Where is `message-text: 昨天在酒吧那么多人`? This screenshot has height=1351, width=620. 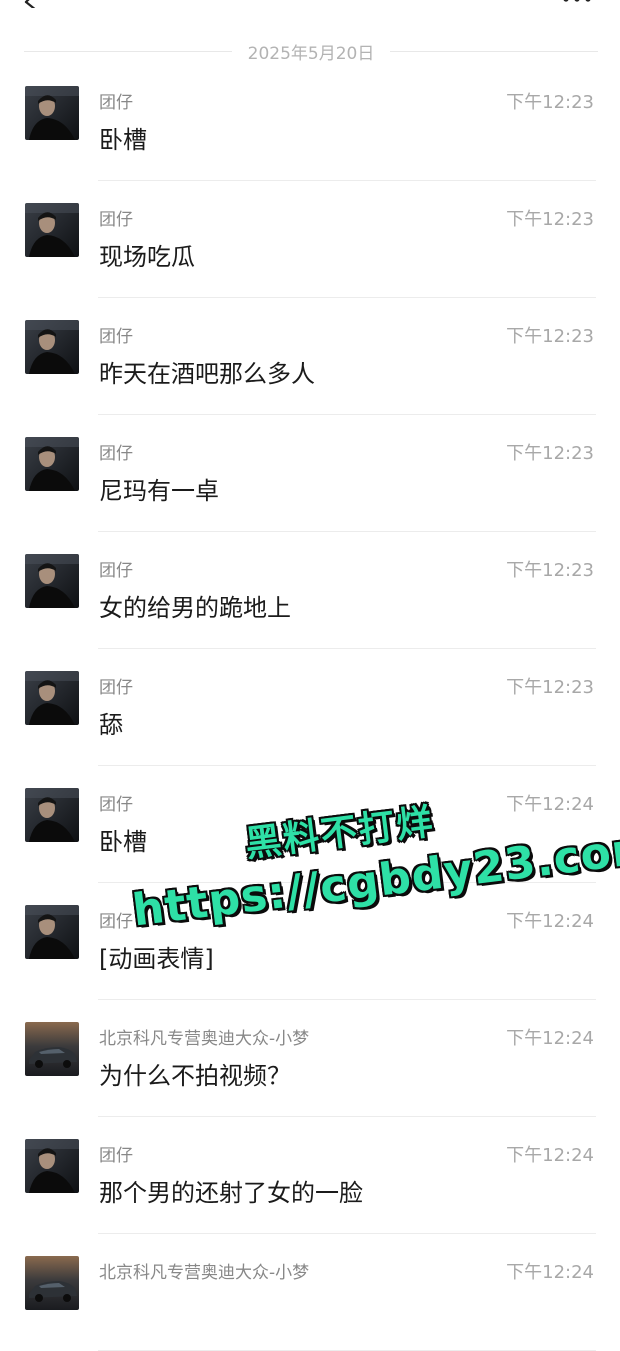 message-text: 昨天在酒吧那么多人 is located at coordinates (207, 374).